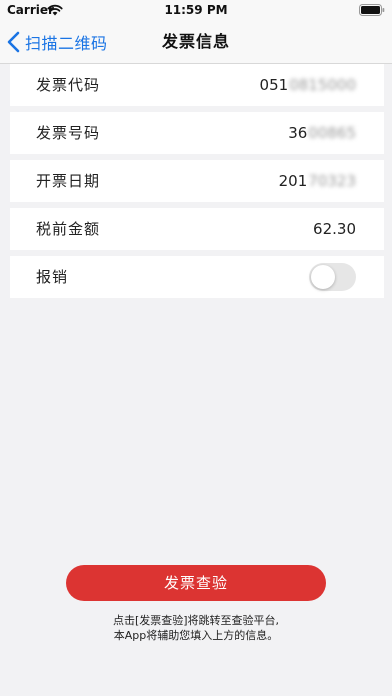 This screenshot has height=696, width=392. I want to click on issue-date-visible: 201, so click(293, 181).